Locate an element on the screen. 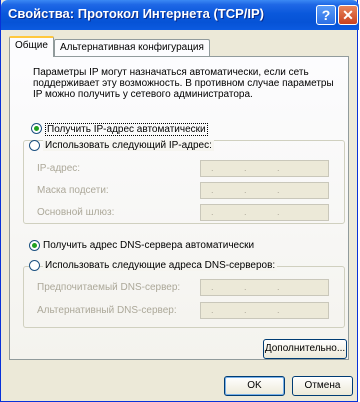  subnet-mask-field: . . . is located at coordinates (264, 190).